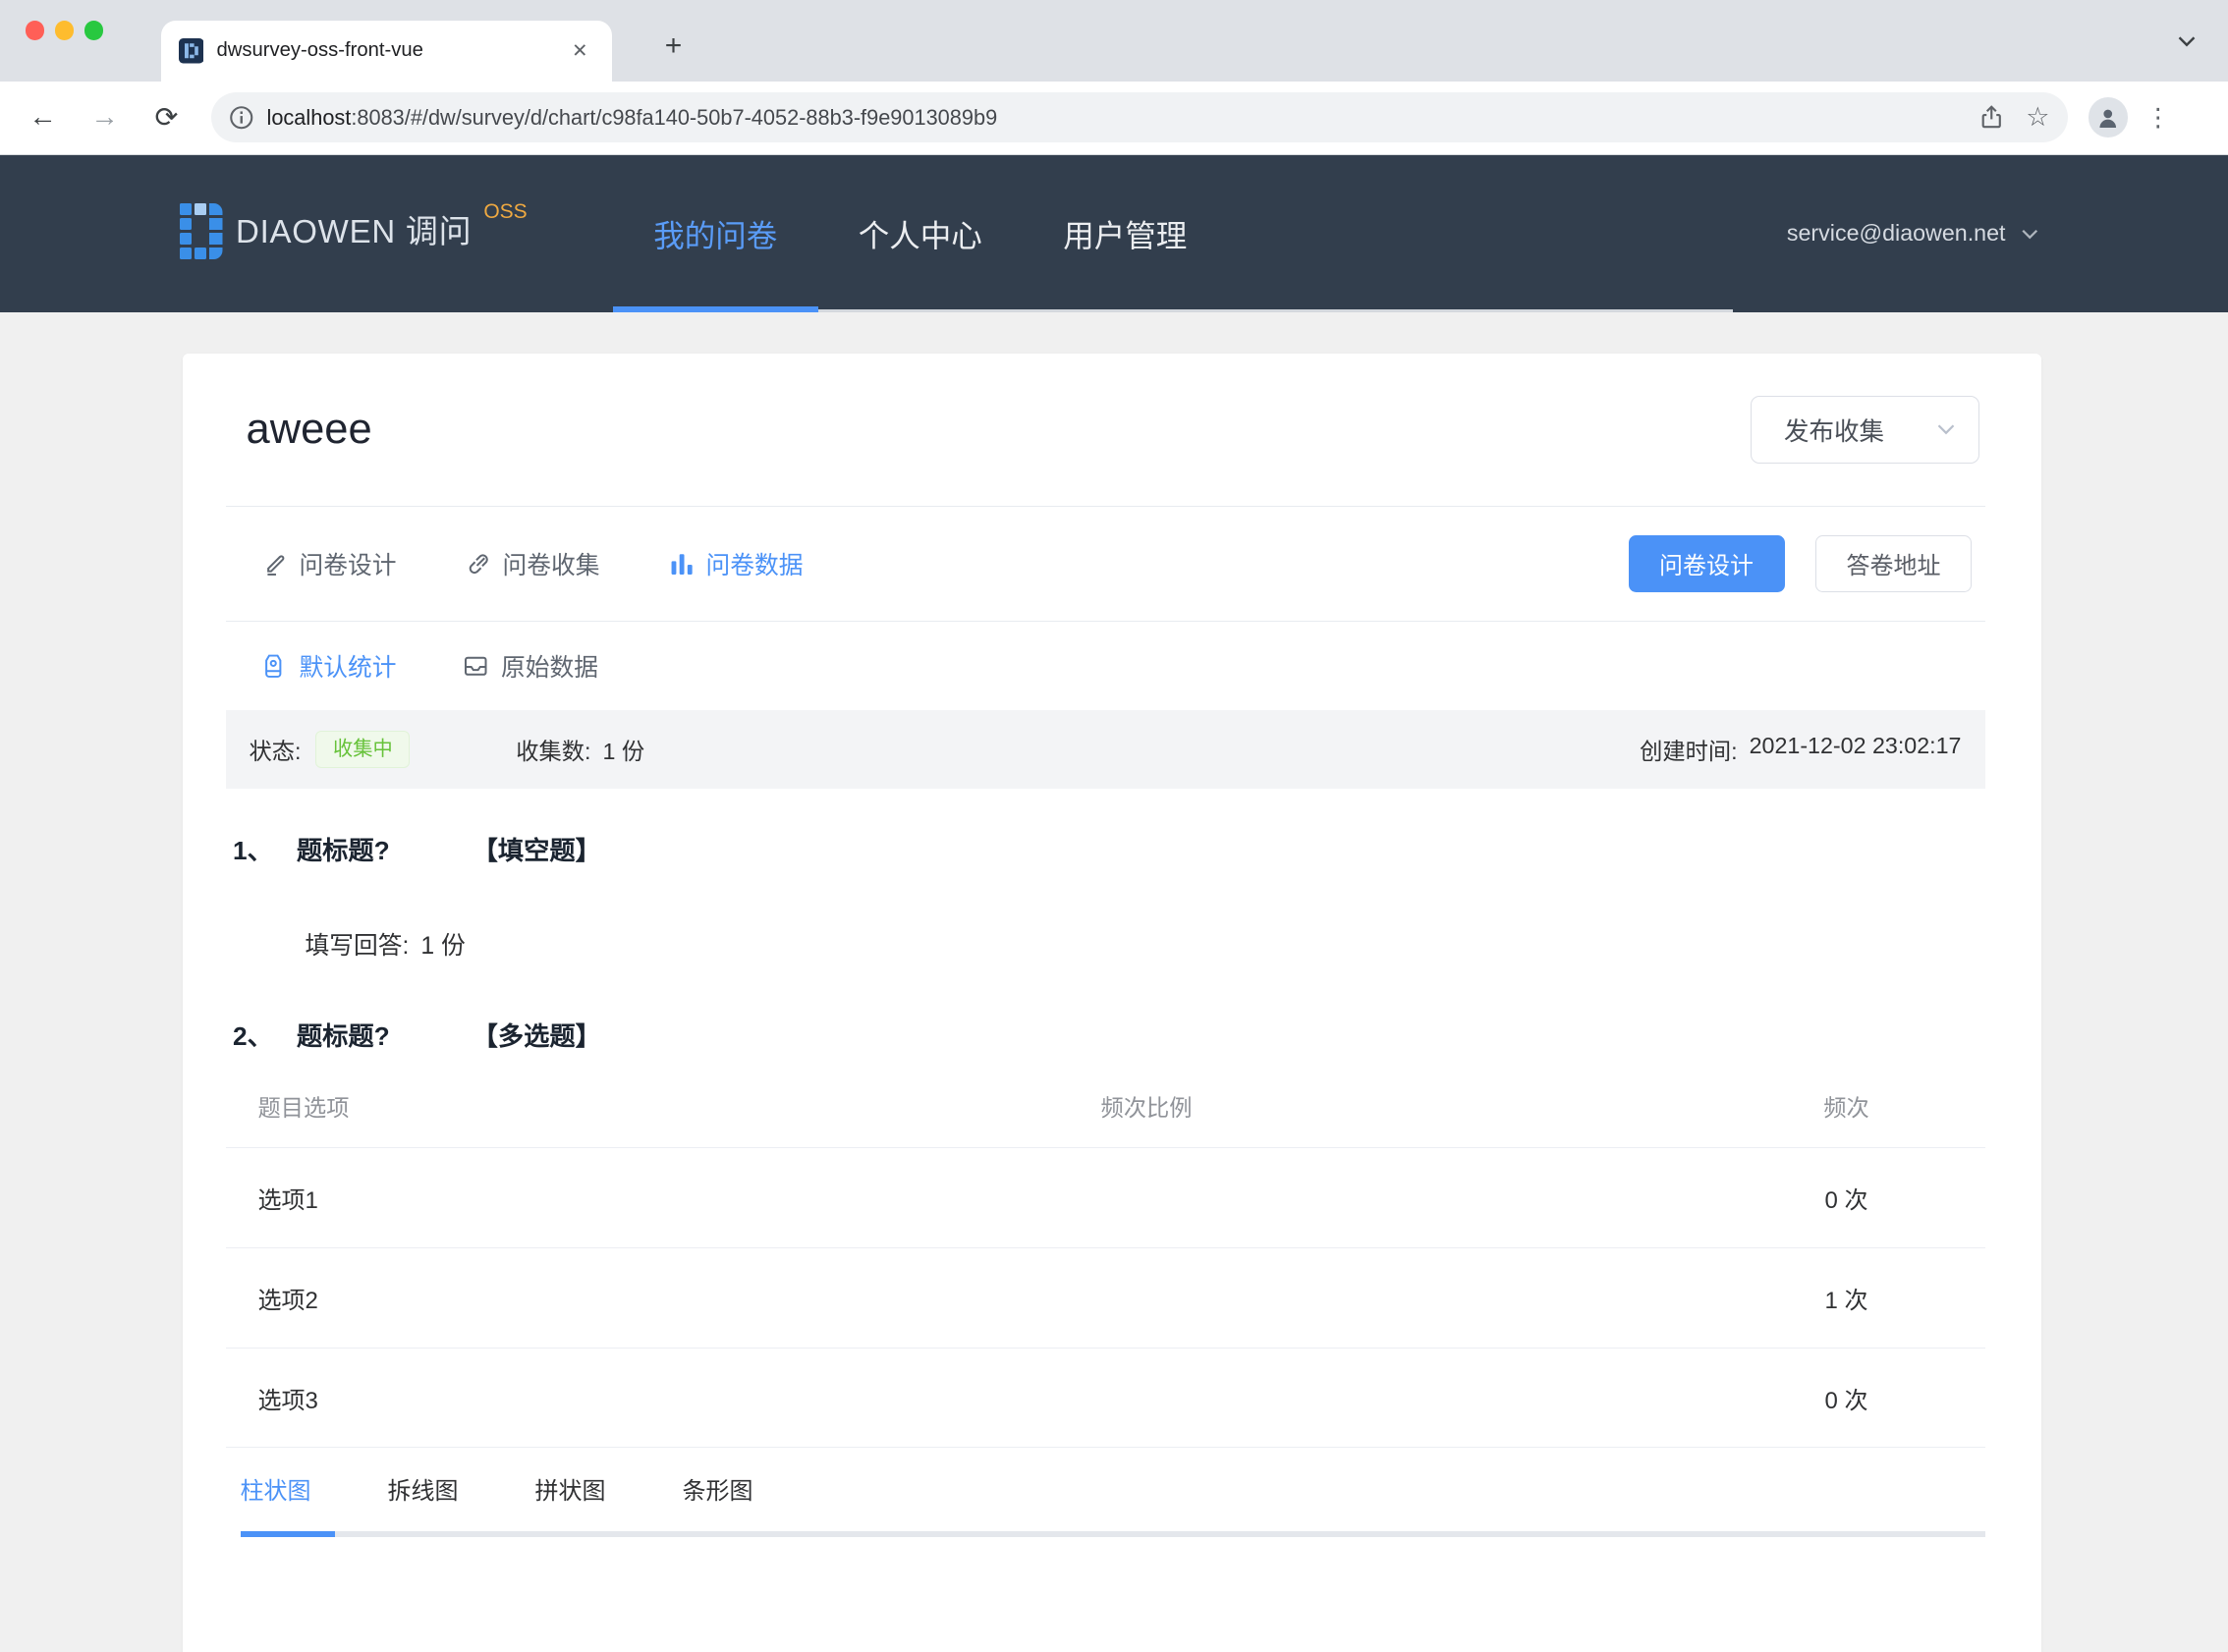 Image resolution: width=2228 pixels, height=1652 pixels. What do you see at coordinates (1105, 1398) in the screenshot?
I see `table-row: 选项3 0.00% 0 次` at bounding box center [1105, 1398].